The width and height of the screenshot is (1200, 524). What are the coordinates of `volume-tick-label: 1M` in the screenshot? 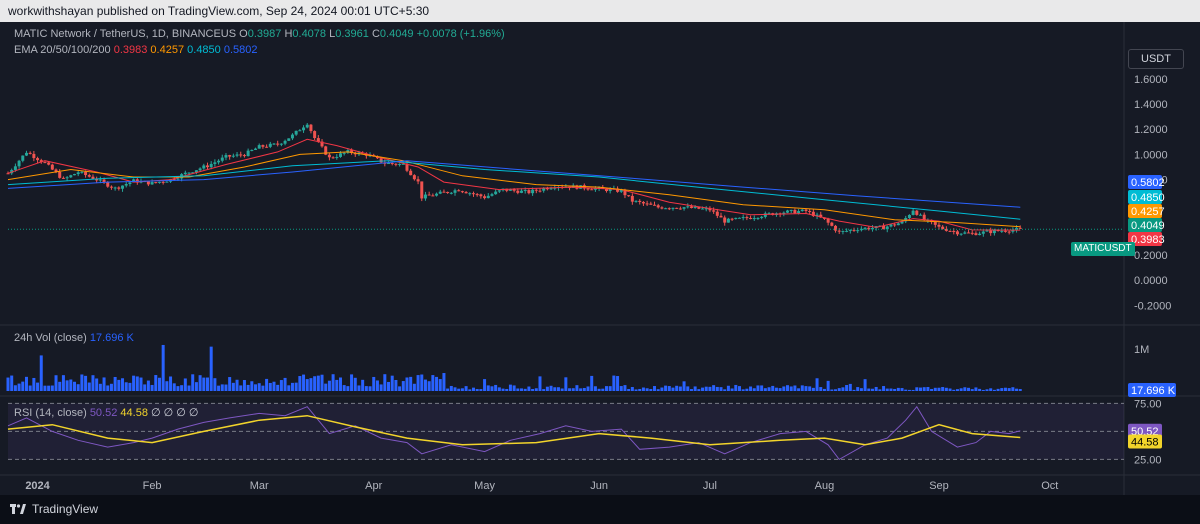 It's located at (1141, 350).